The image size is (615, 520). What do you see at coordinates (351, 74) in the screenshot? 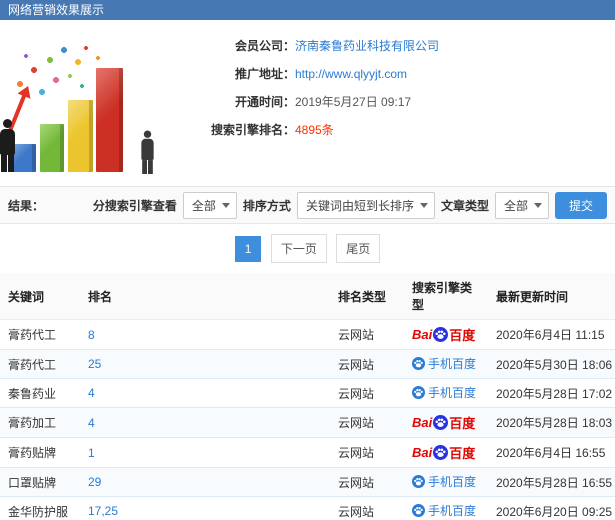
I see `promo-url-link: http://www.qlyyjt.com` at bounding box center [351, 74].